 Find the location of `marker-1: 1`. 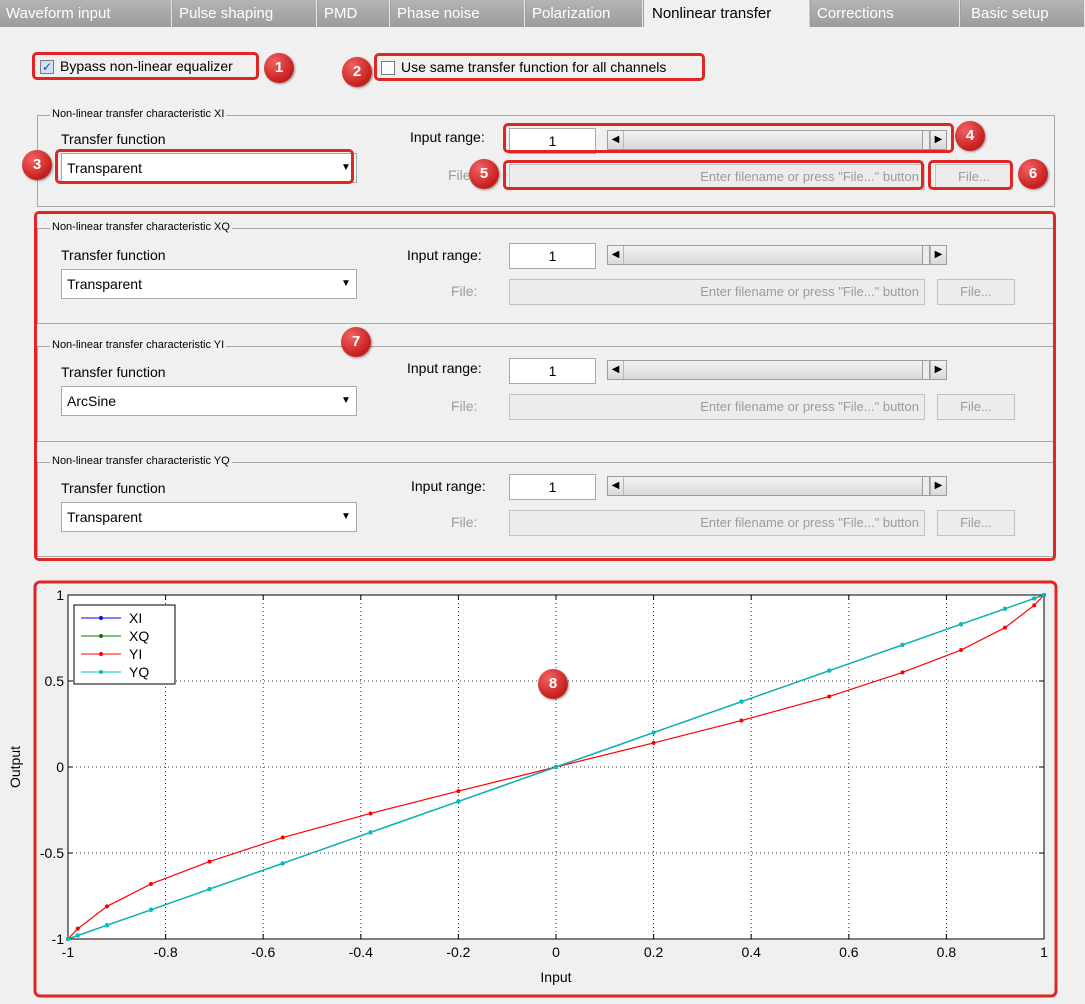

marker-1: 1 is located at coordinates (279, 68).